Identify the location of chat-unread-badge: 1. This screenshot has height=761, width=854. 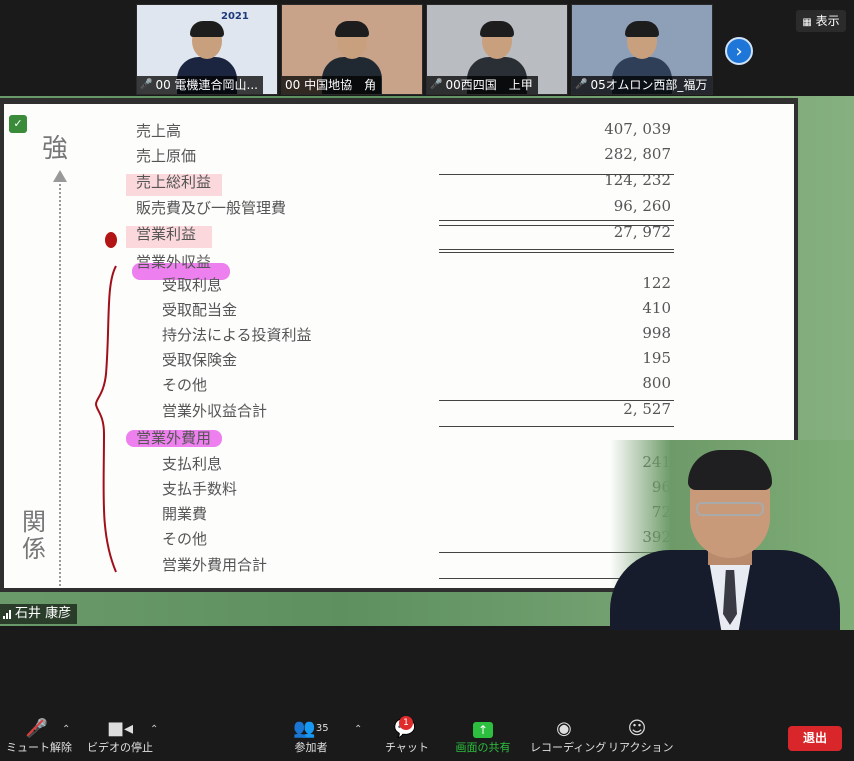
(406, 723).